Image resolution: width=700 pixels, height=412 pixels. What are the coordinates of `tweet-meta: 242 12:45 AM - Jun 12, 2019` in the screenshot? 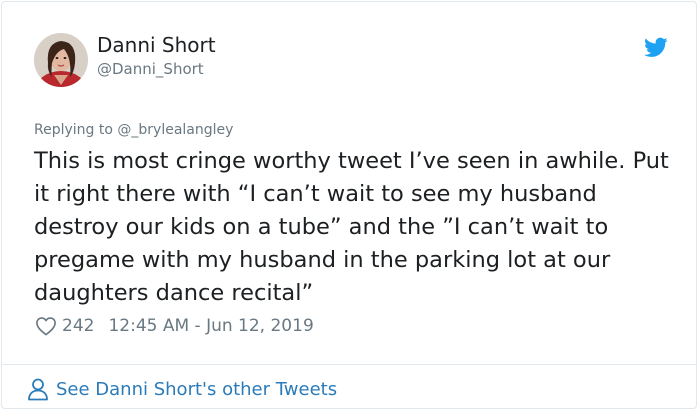 It's located at (174, 326).